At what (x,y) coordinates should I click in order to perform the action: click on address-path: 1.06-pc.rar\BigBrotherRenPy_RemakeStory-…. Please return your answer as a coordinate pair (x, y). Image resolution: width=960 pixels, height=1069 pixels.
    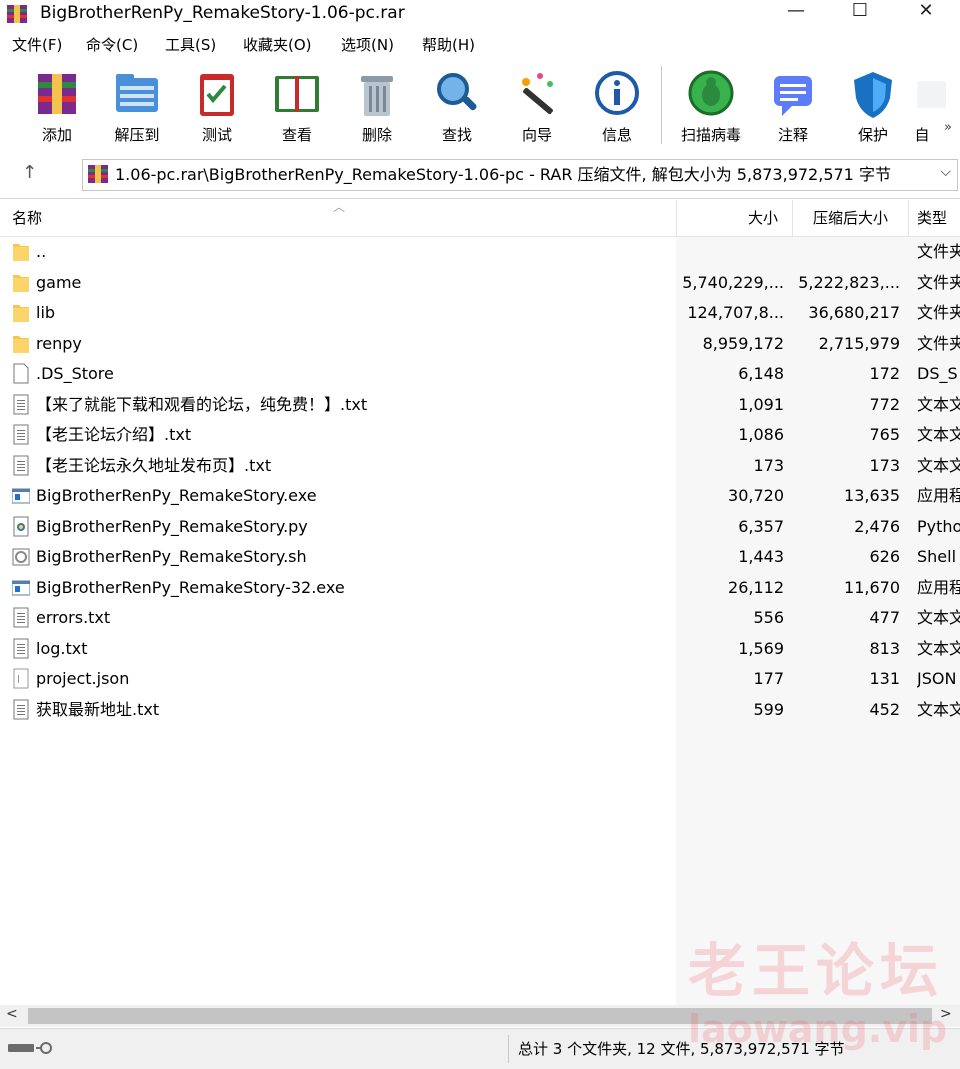
    Looking at the image, I should click on (503, 174).